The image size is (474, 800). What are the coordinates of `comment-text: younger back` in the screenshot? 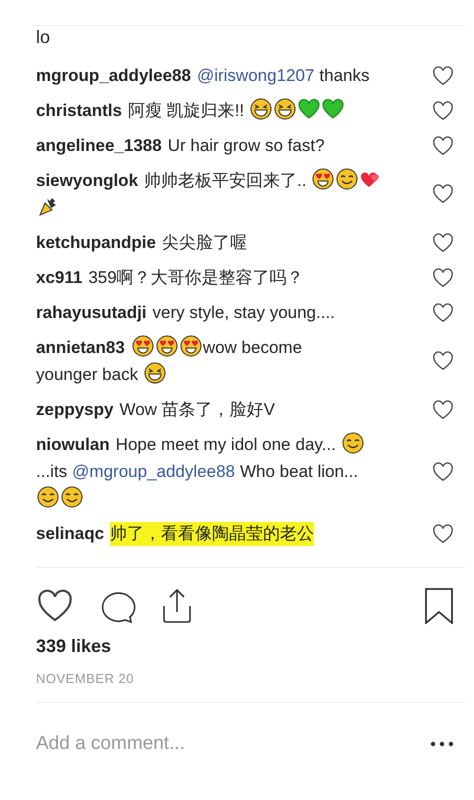 It's located at (87, 375).